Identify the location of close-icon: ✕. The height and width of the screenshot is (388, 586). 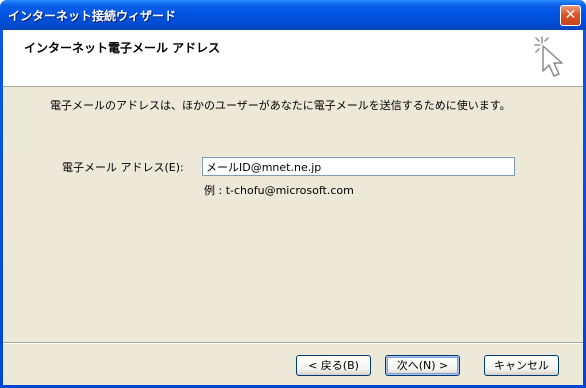
(570, 15).